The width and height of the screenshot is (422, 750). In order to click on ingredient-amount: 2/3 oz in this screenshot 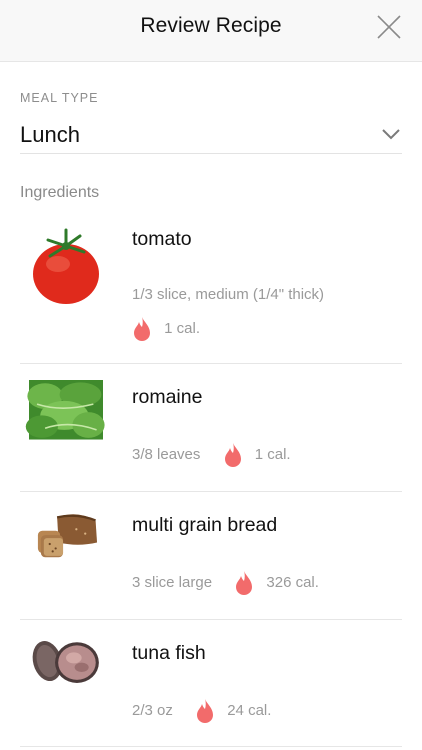, I will do `click(152, 710)`.